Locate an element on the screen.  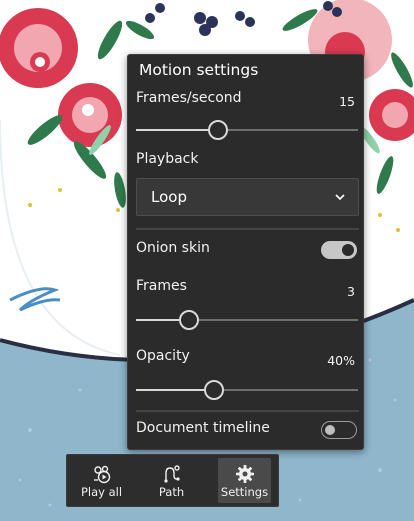
settings-button: Settings is located at coordinates (244, 480).